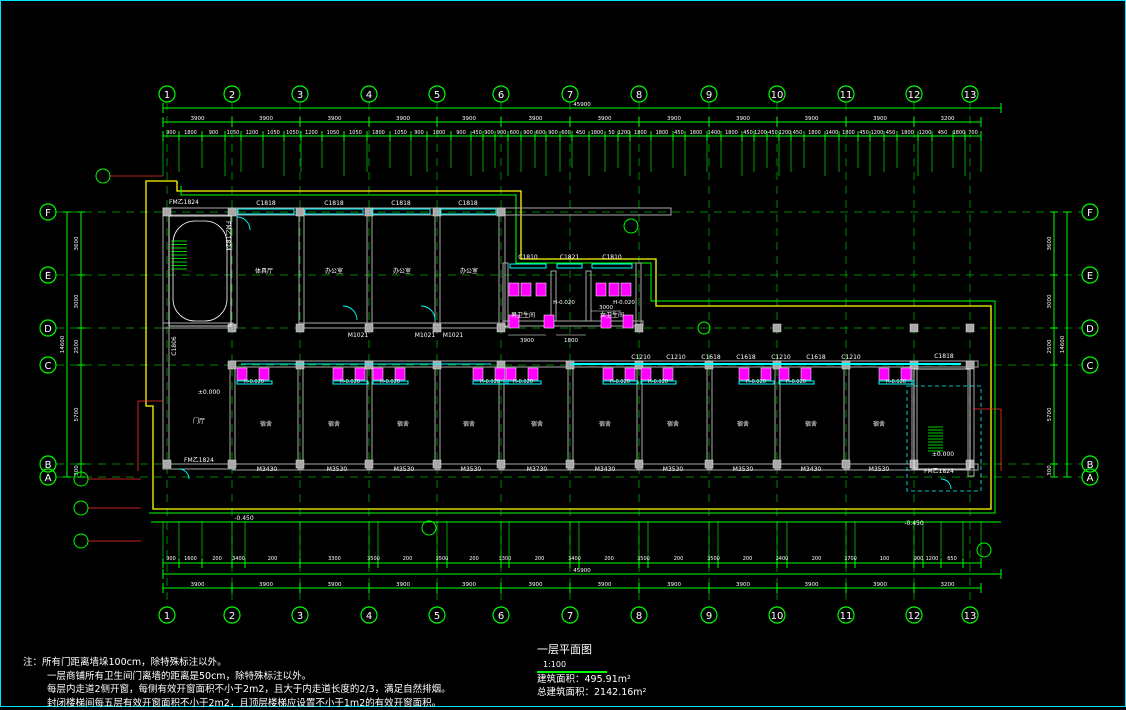 This screenshot has width=1126, height=710. I want to click on axis-13-bottom-label: 13, so click(970, 616).